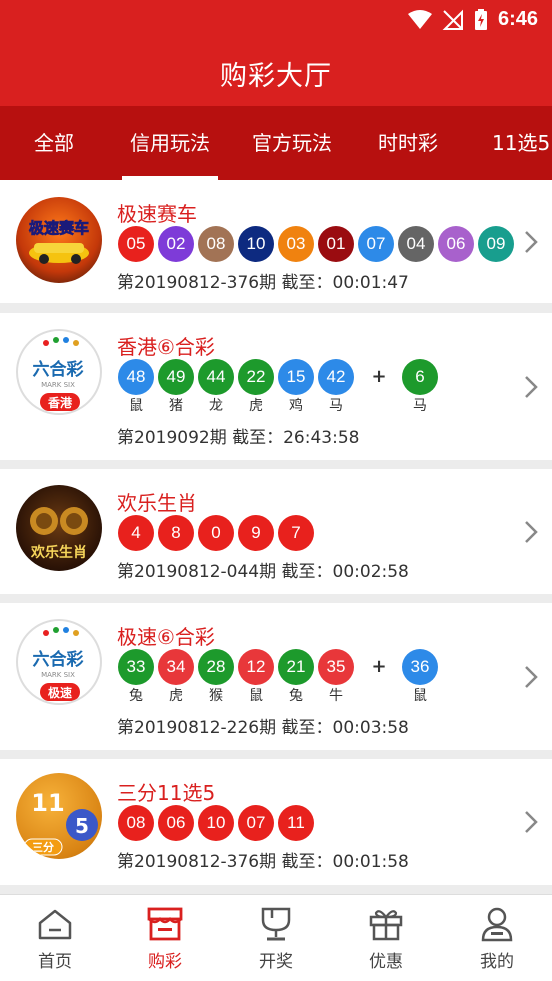  What do you see at coordinates (296, 676) in the screenshot?
I see `ball-item: 21 兔` at bounding box center [296, 676].